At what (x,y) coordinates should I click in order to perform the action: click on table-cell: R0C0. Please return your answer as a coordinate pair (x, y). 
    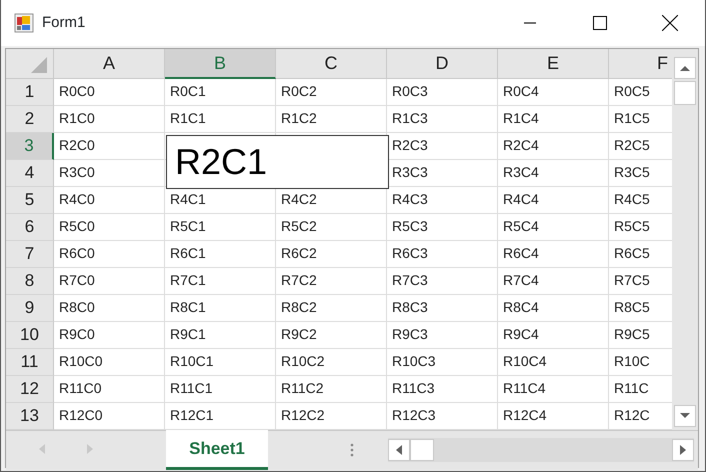
    Looking at the image, I should click on (109, 92).